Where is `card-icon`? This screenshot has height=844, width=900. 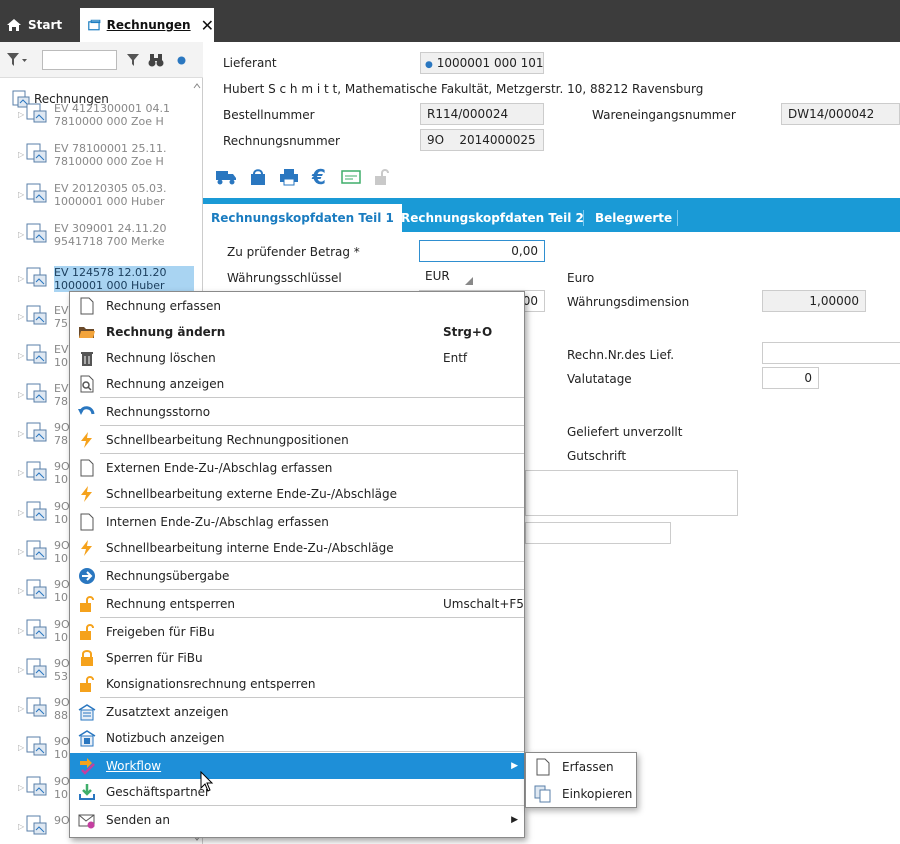 card-icon is located at coordinates (351, 177).